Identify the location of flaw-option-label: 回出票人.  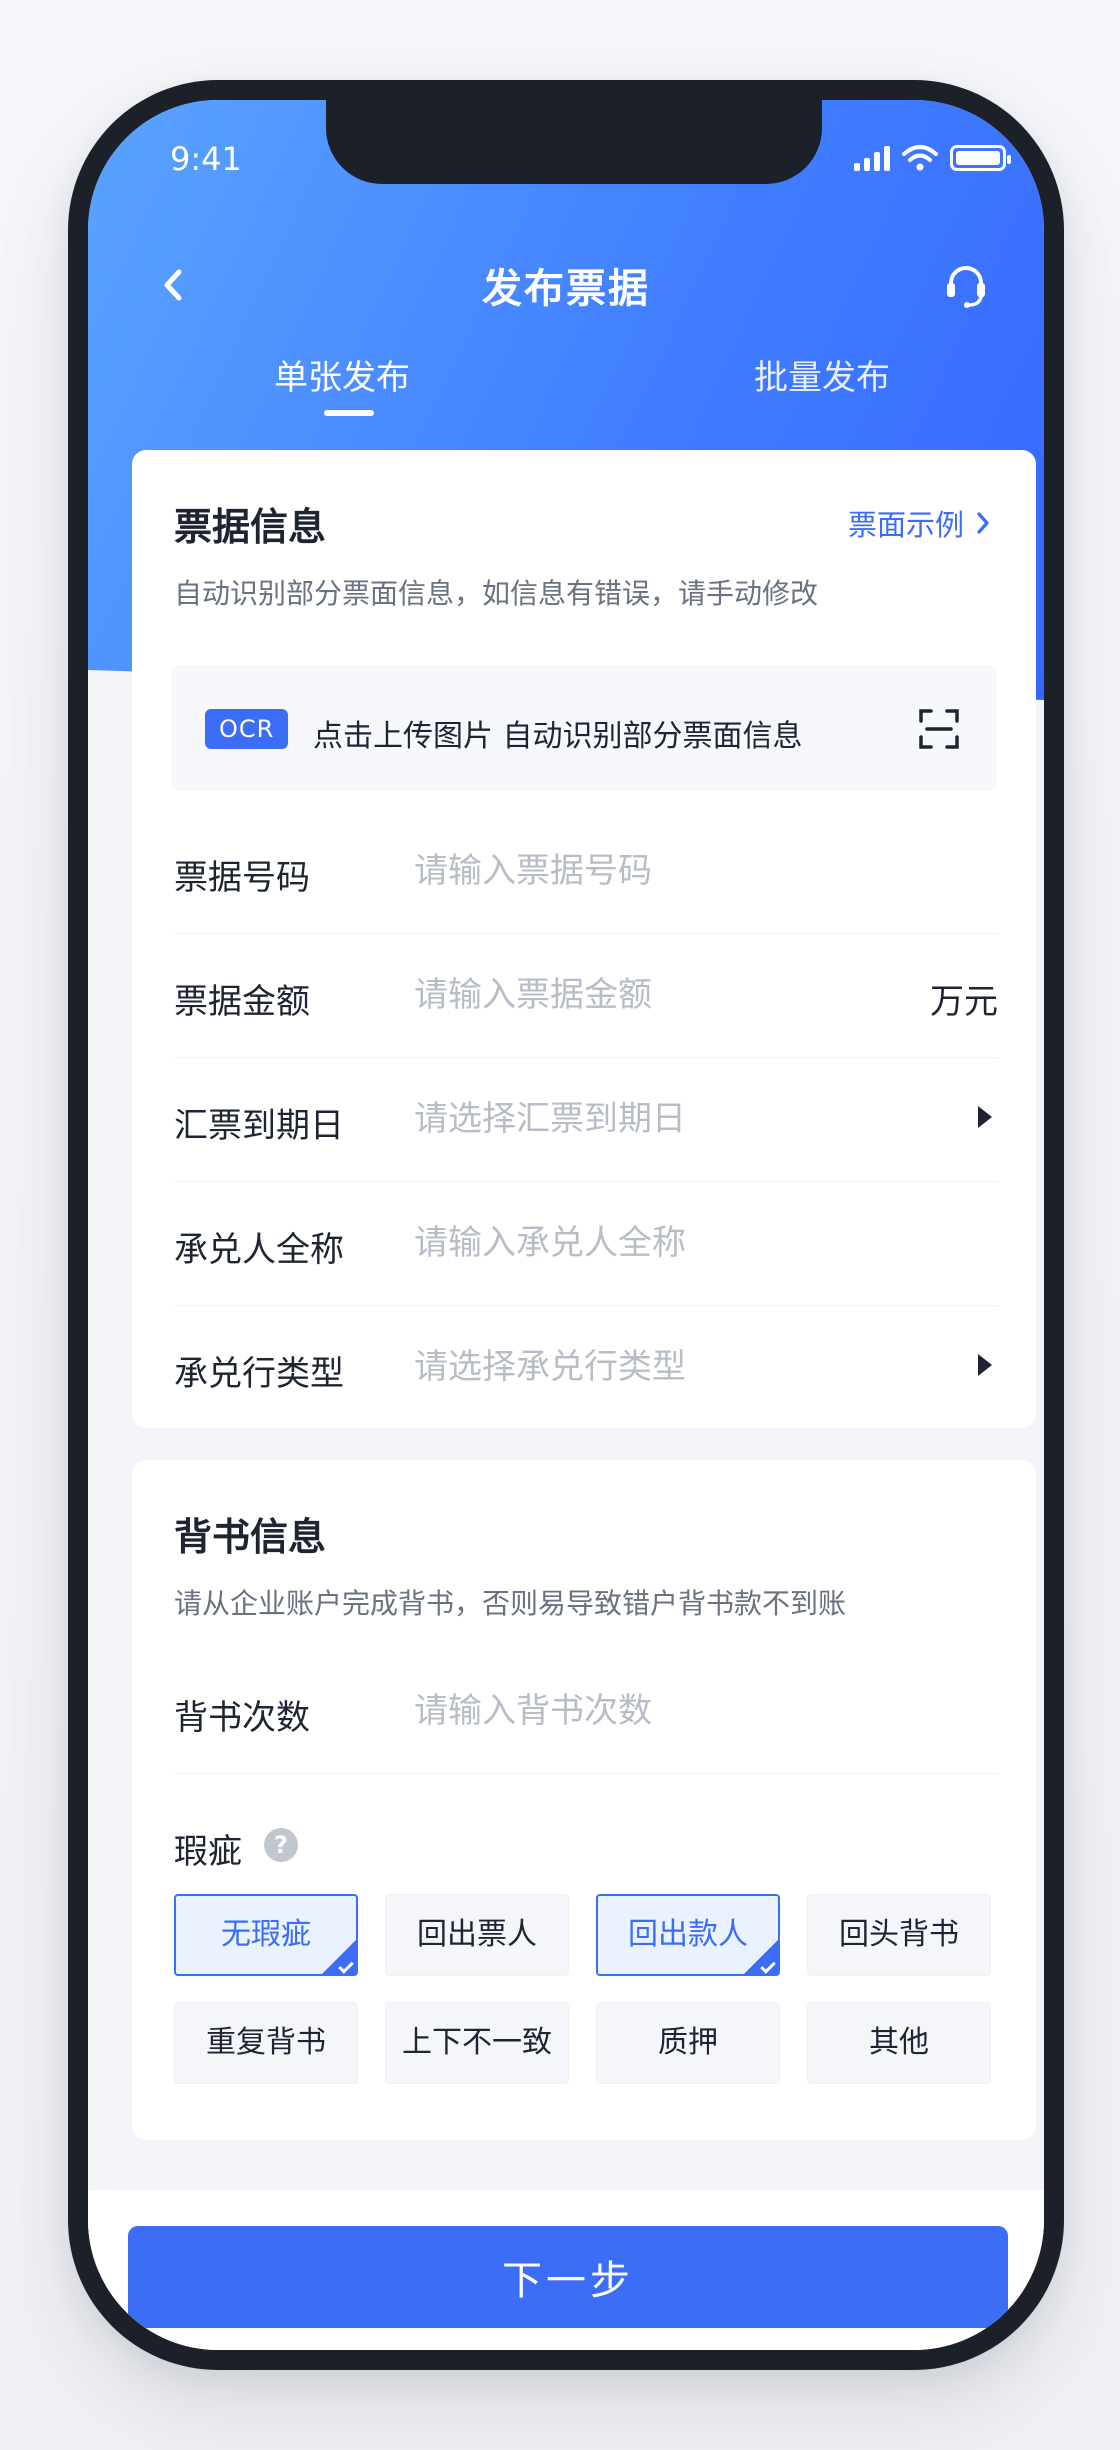
(477, 1934).